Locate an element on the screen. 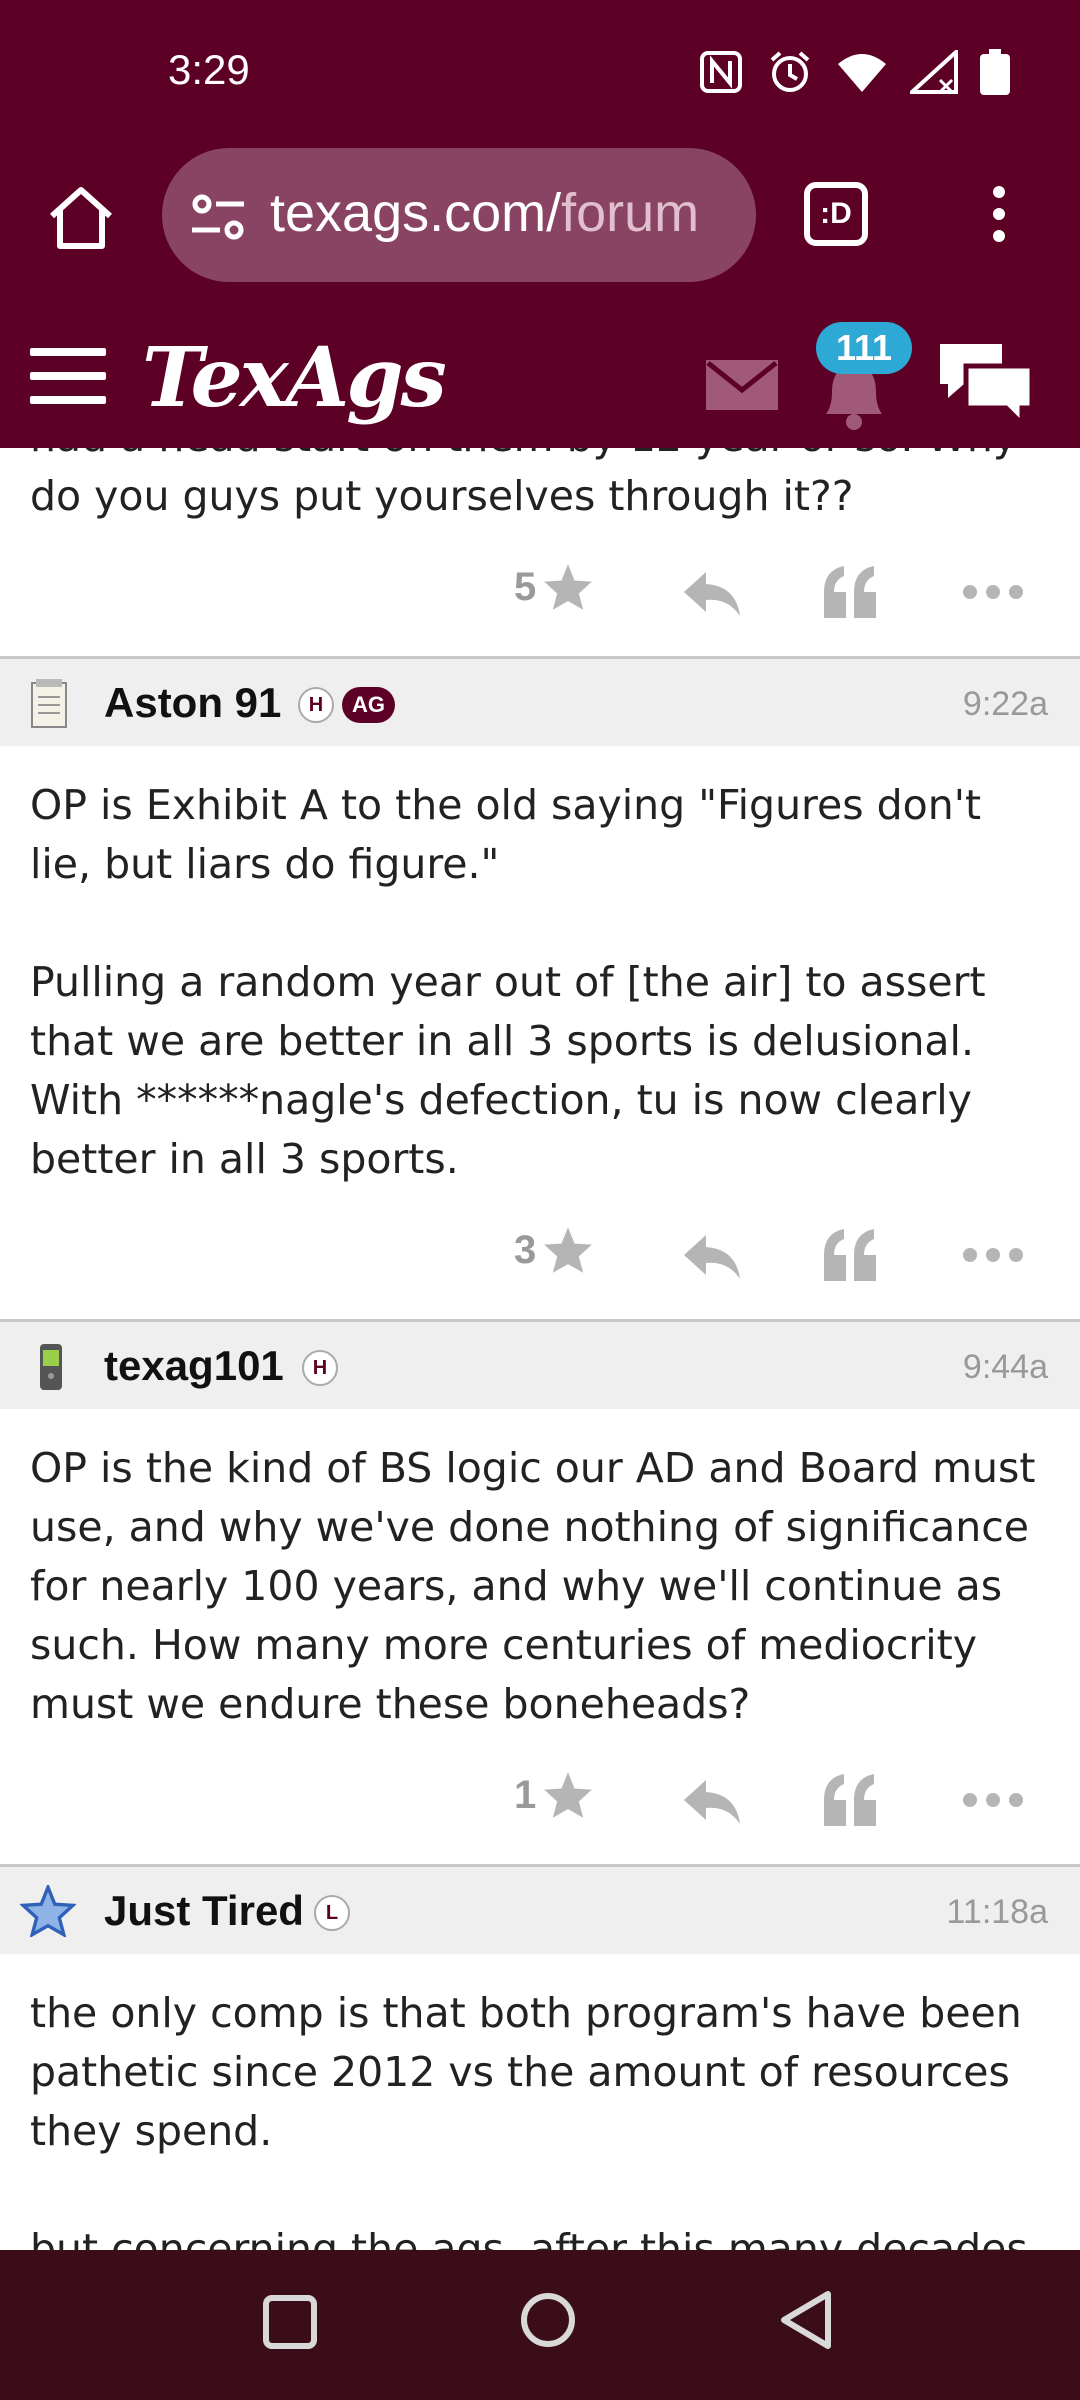 The height and width of the screenshot is (2400, 1080). star-avatar-icon is located at coordinates (48, 1911).